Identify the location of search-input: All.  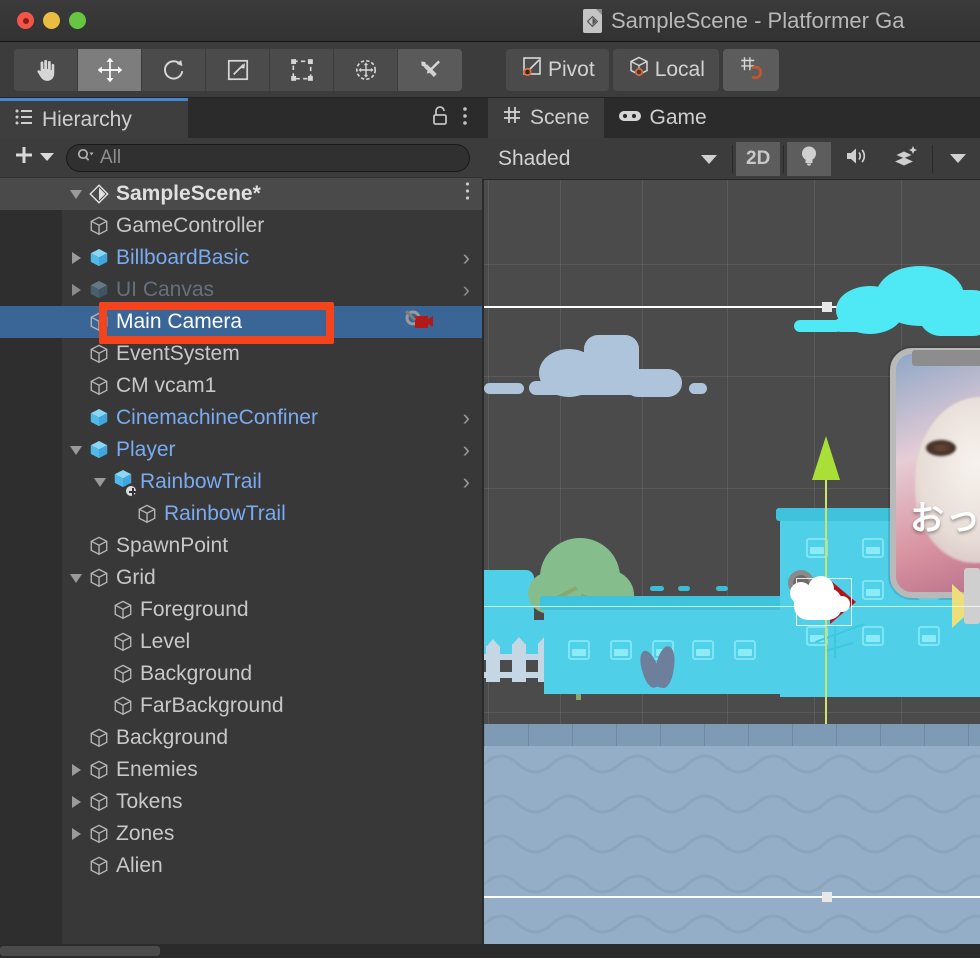
(268, 157).